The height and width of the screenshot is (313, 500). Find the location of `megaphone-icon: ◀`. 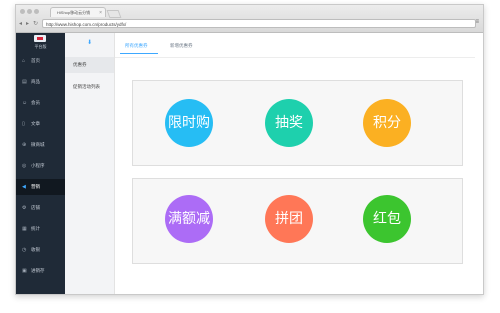

megaphone-icon: ◀ is located at coordinates (24, 187).